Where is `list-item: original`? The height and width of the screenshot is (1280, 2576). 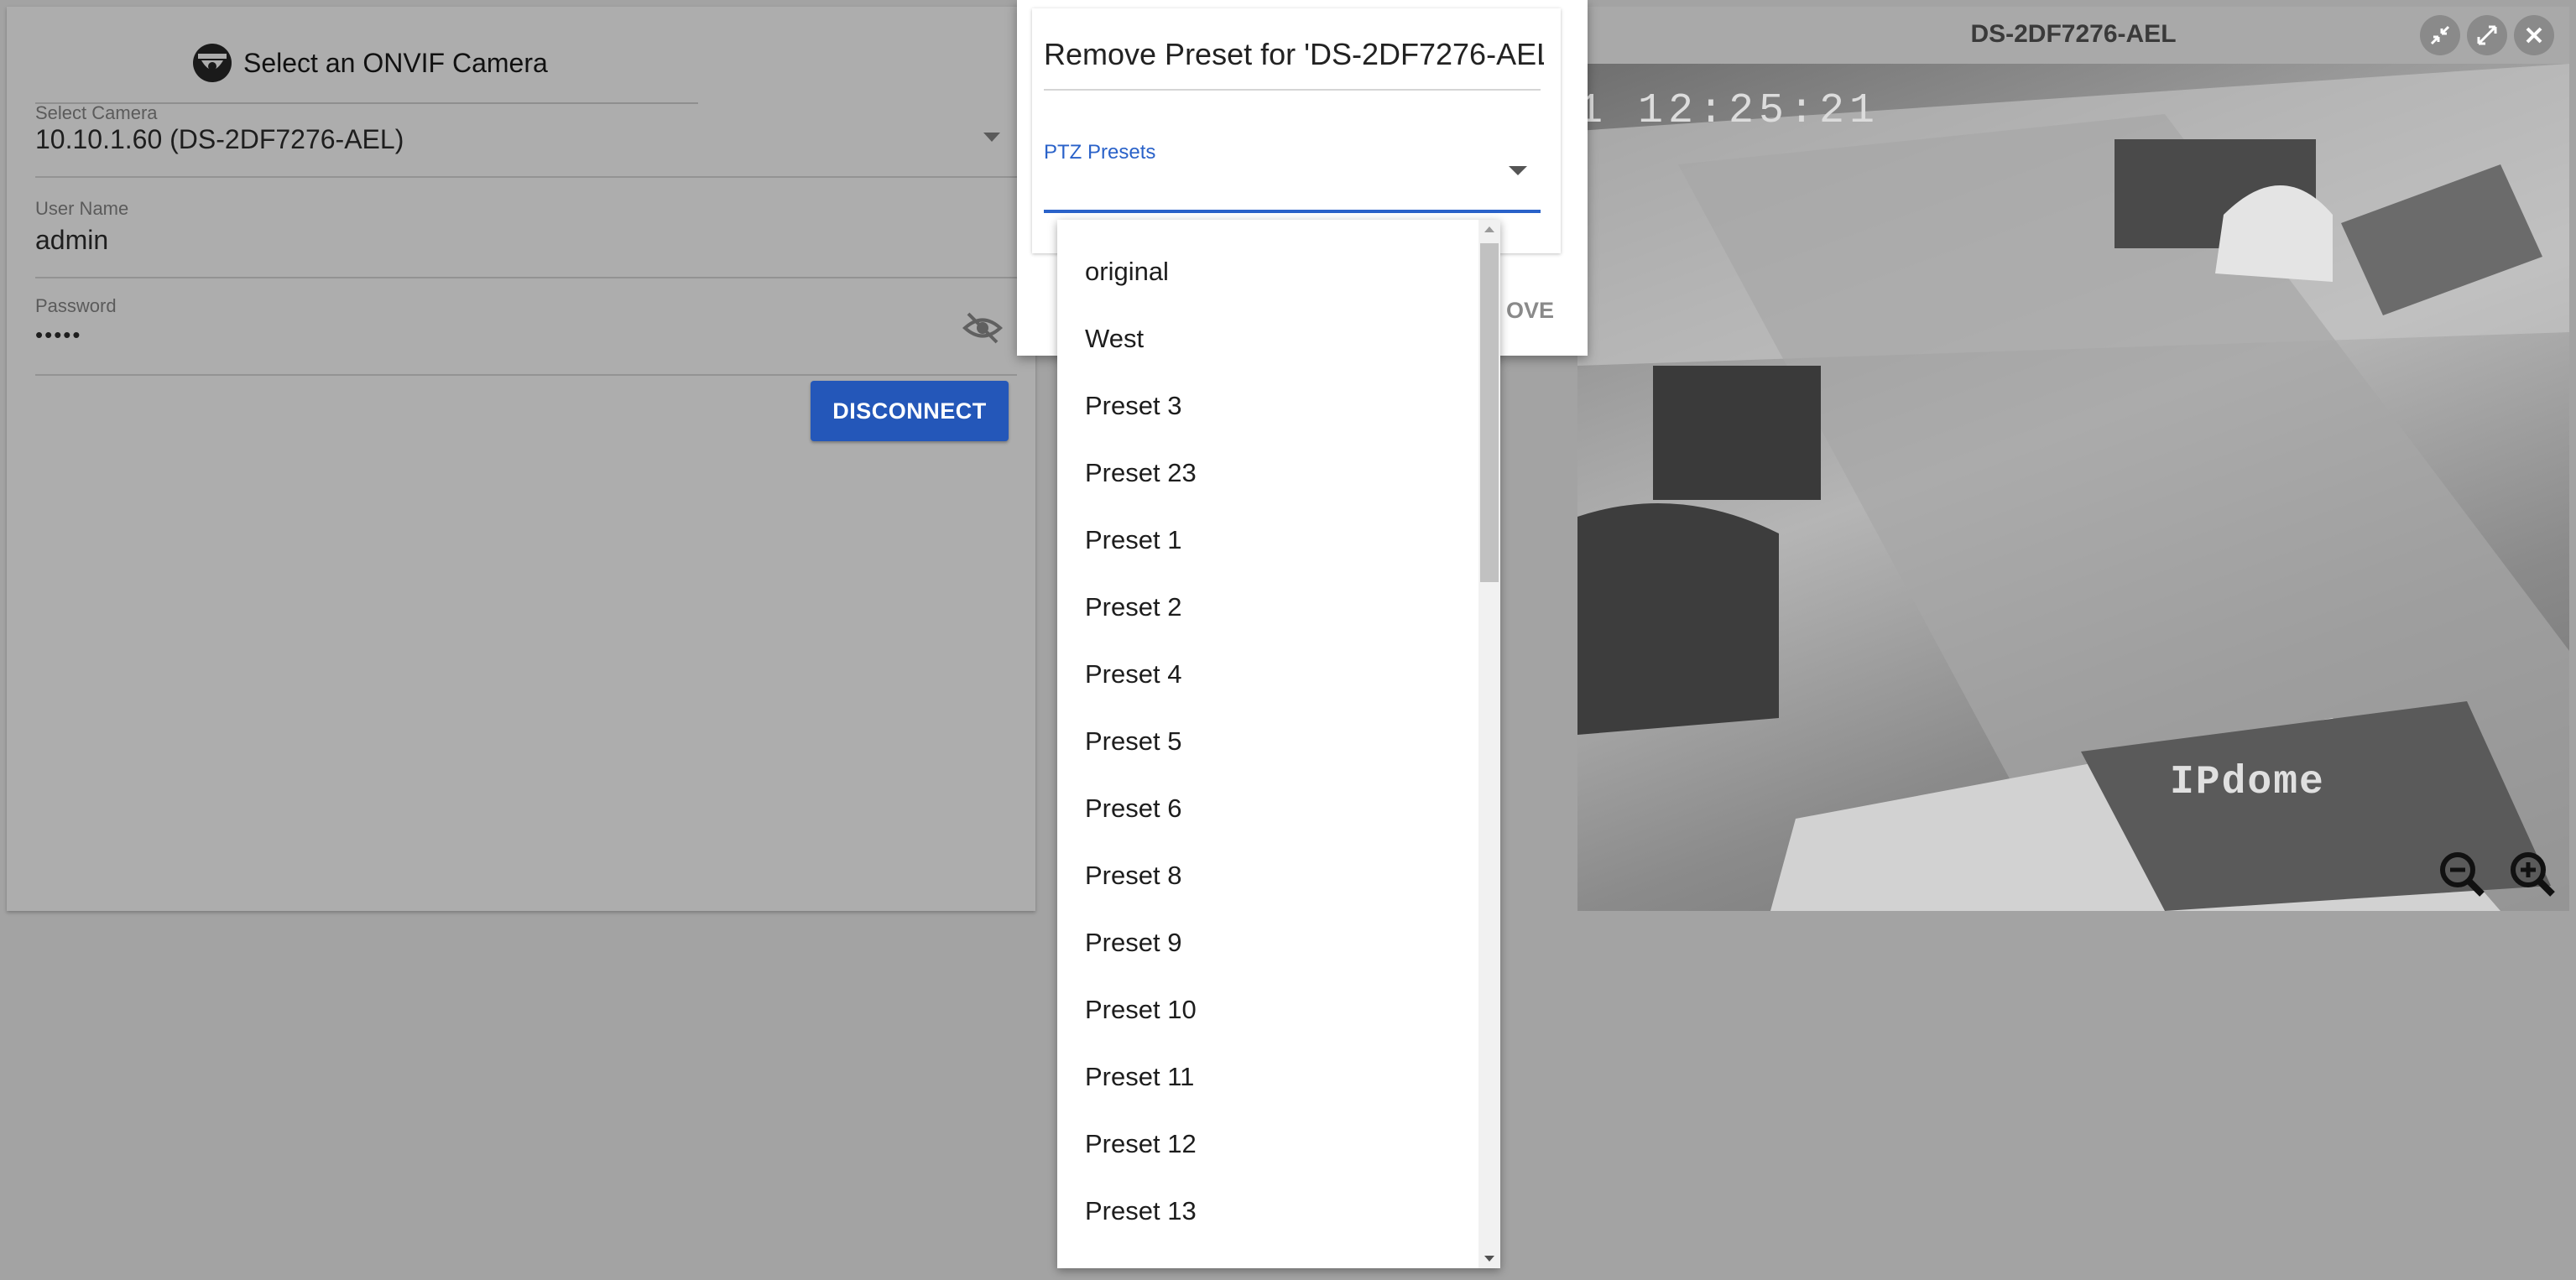
list-item: original is located at coordinates (1267, 271).